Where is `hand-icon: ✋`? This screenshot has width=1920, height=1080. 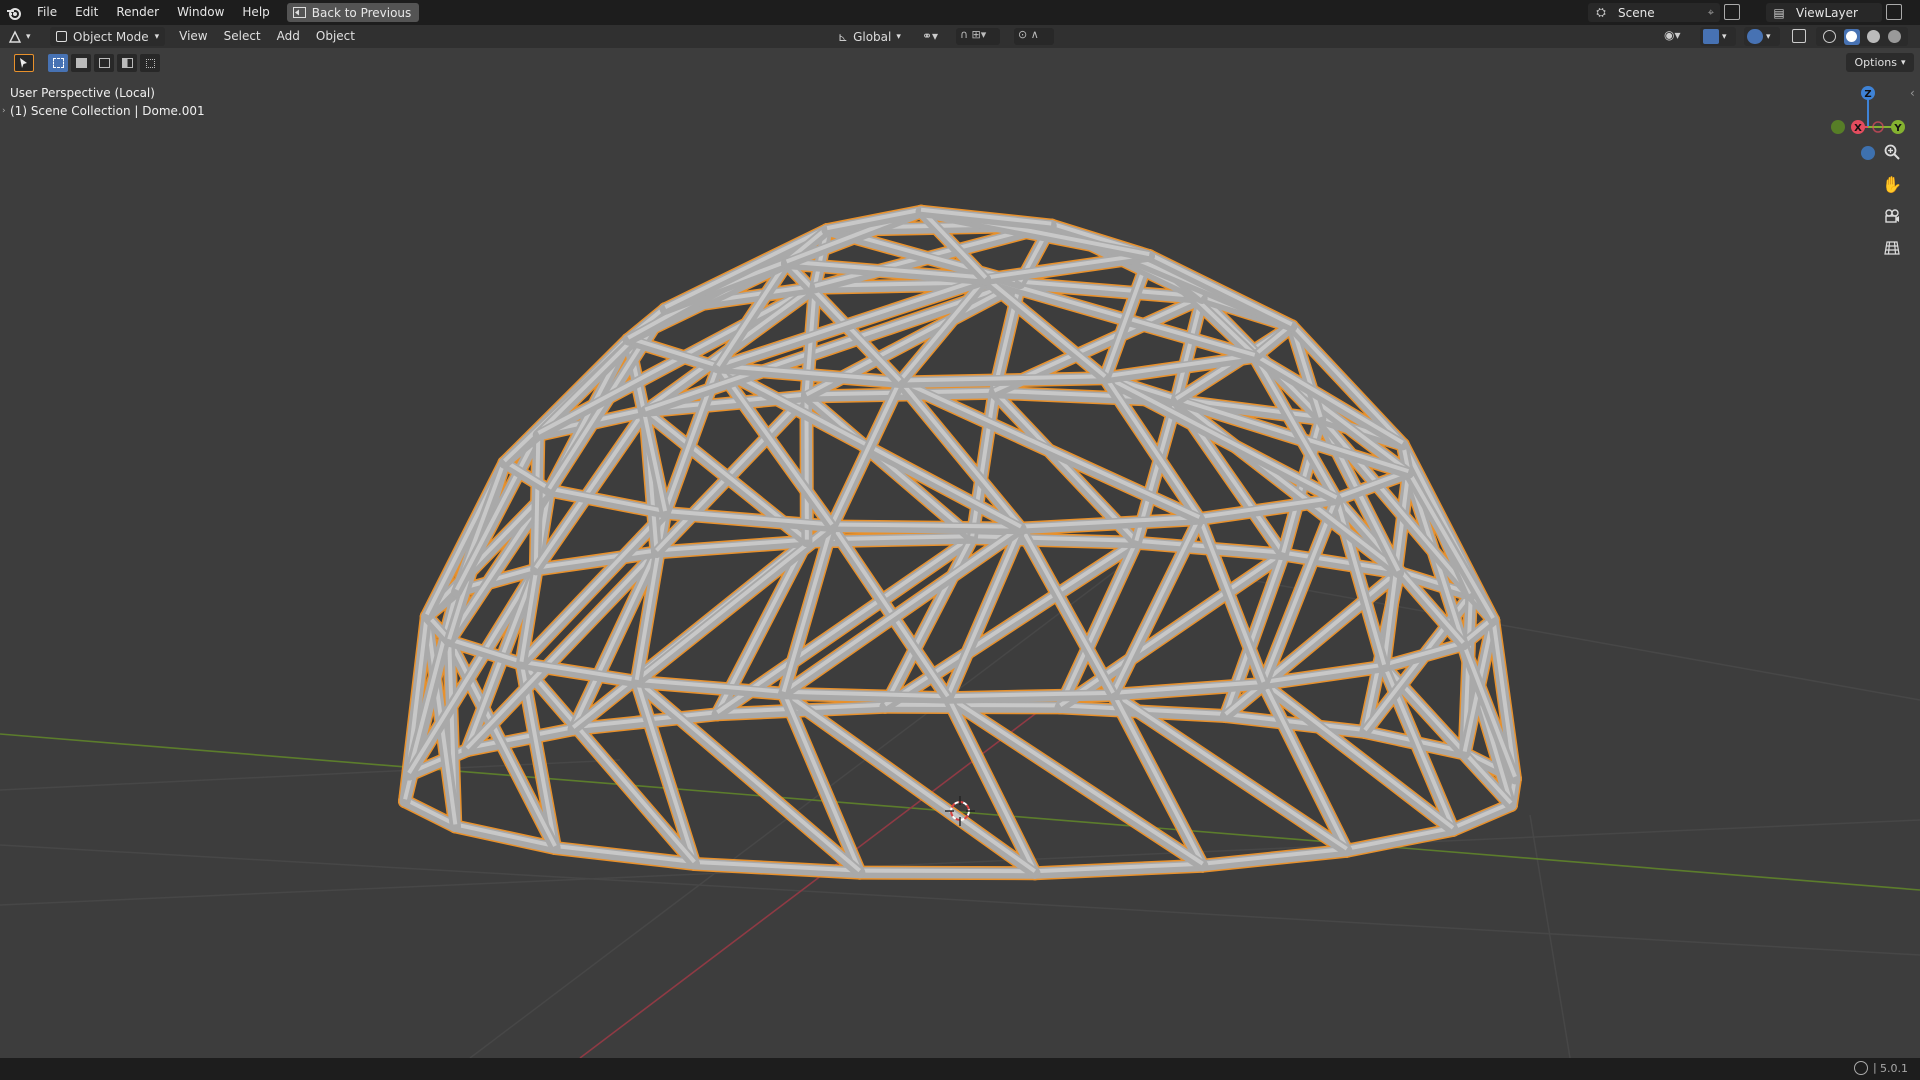
hand-icon: ✋ is located at coordinates (1892, 184).